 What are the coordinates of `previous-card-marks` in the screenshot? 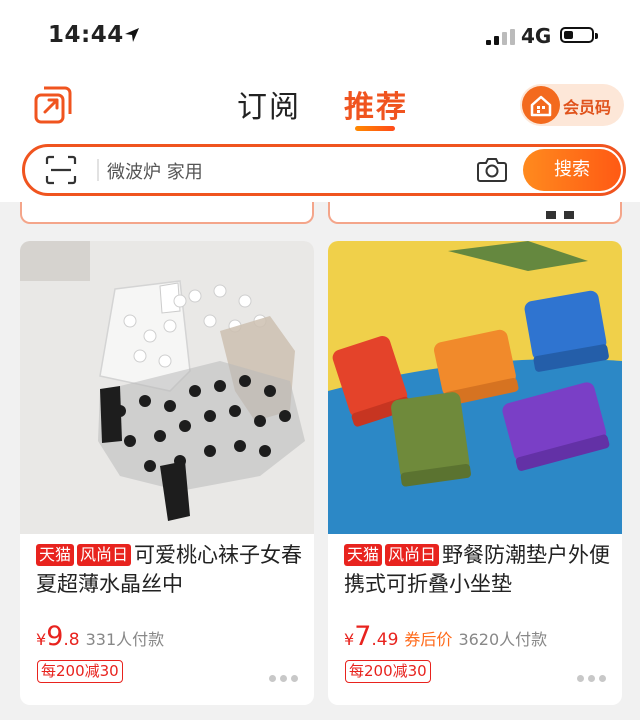 It's located at (556, 213).